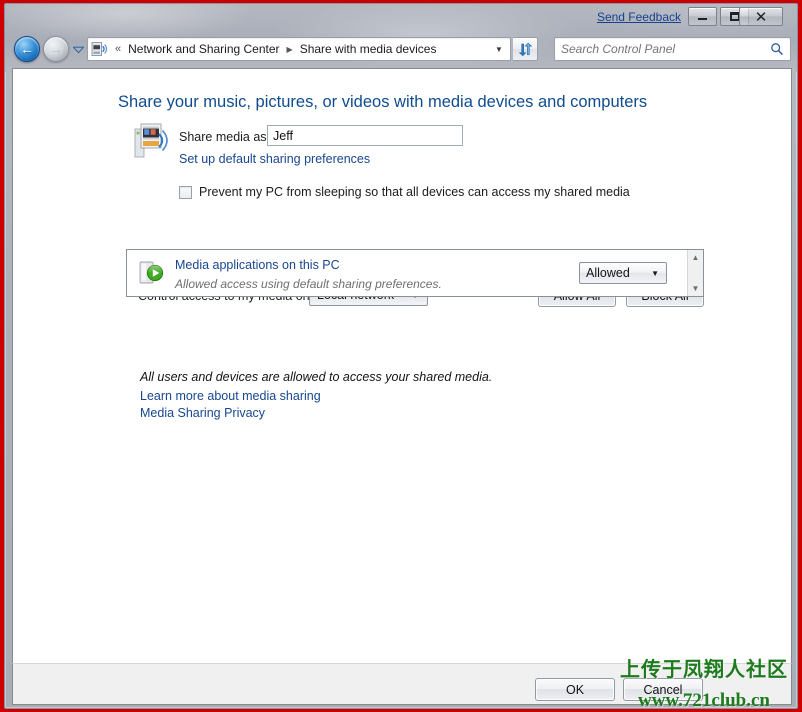 The image size is (802, 712). I want to click on back-button: ←, so click(27, 49).